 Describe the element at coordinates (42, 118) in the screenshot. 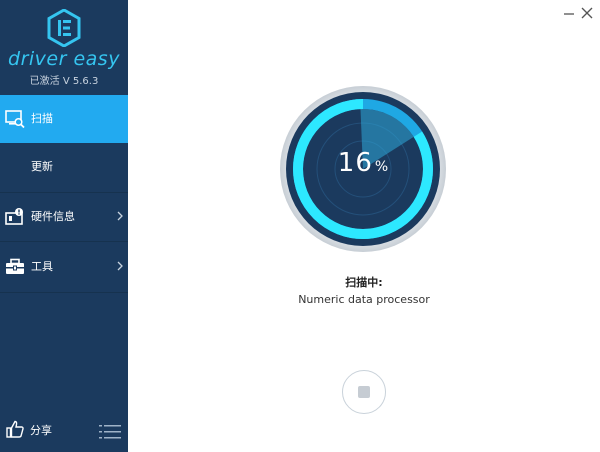

I see `sidebar-item-label: 扫描` at that location.